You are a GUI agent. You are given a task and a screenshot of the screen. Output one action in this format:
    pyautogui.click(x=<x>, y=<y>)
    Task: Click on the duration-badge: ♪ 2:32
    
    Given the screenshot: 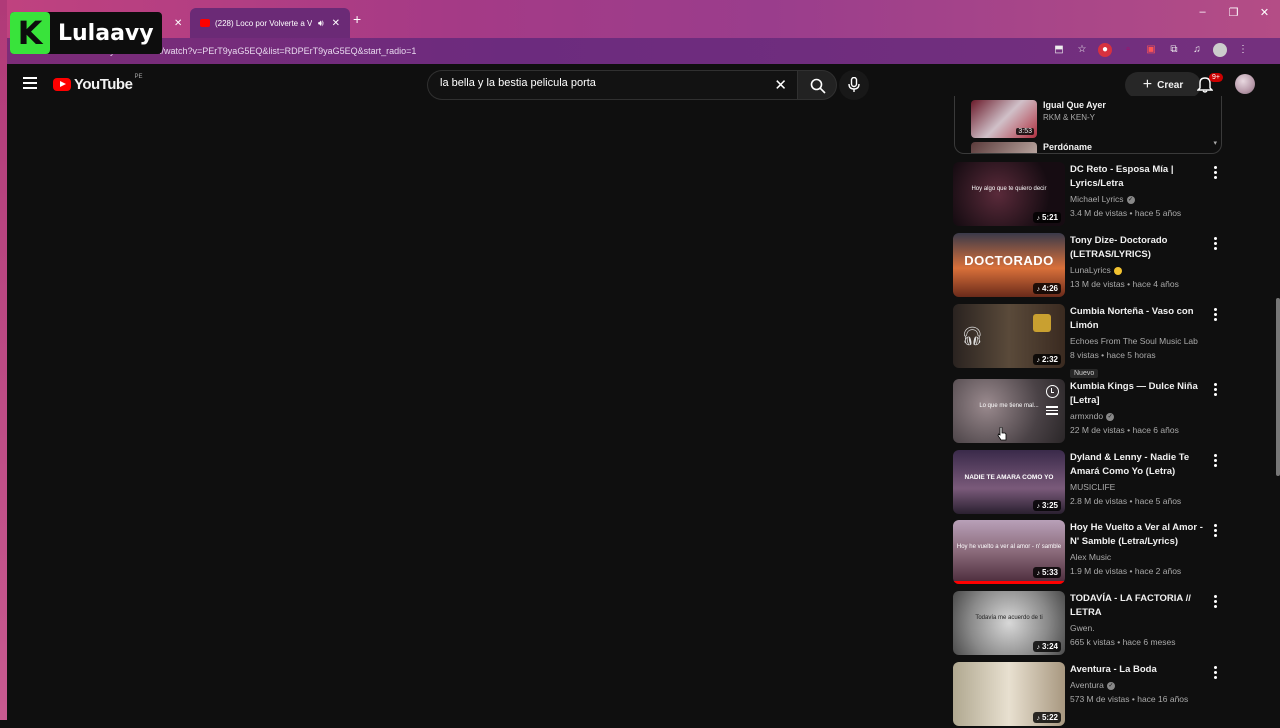 What is the action you would take?
    pyautogui.click(x=1047, y=359)
    